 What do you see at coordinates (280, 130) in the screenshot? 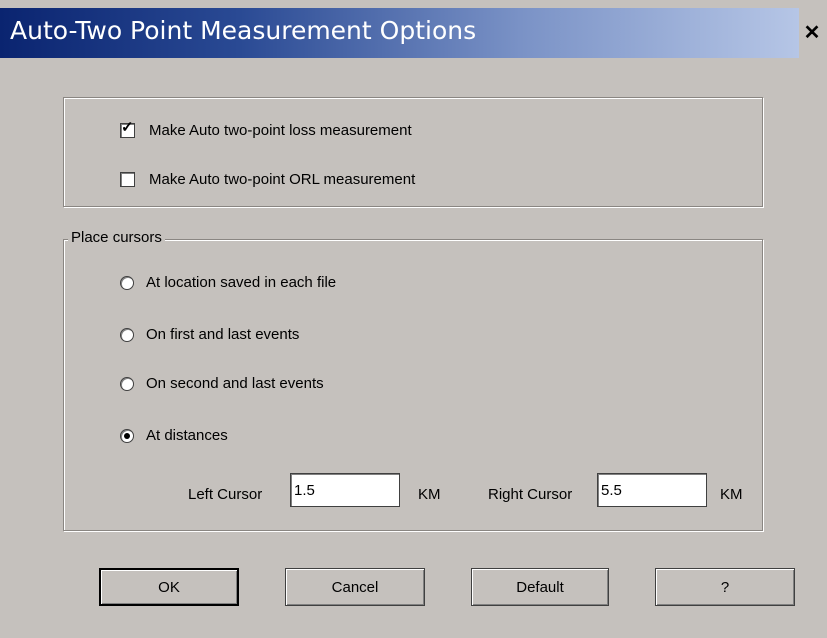
I see `loss-measurement-label: Make Auto two-point loss measurement` at bounding box center [280, 130].